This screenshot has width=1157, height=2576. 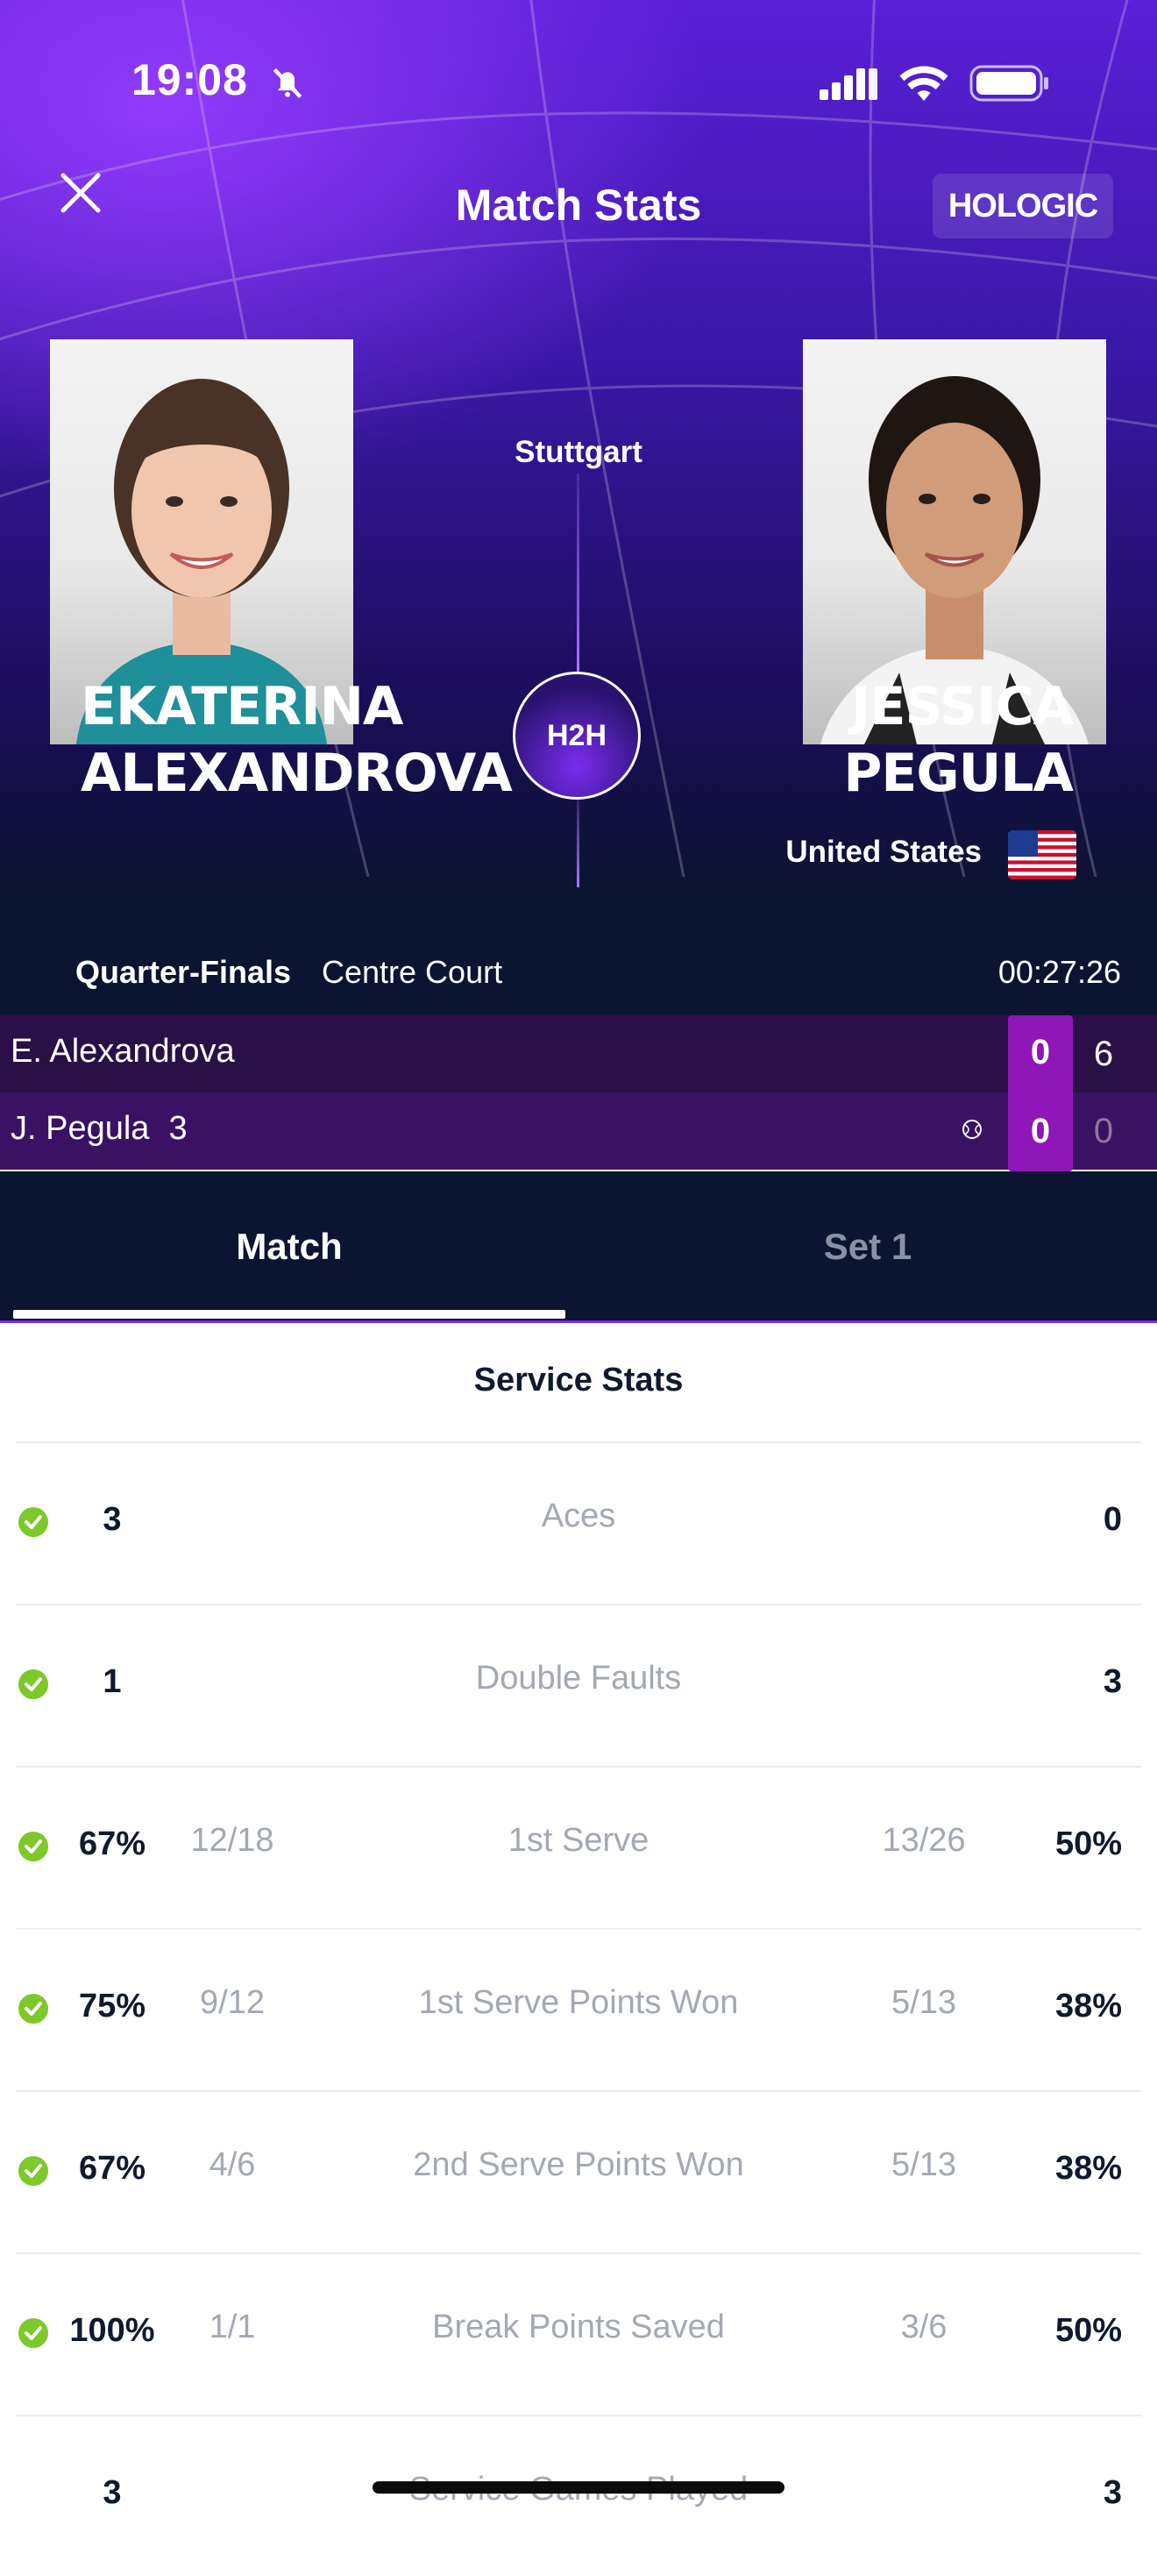 What do you see at coordinates (232, 2164) in the screenshot?
I see `stat-left-raw: 4/6` at bounding box center [232, 2164].